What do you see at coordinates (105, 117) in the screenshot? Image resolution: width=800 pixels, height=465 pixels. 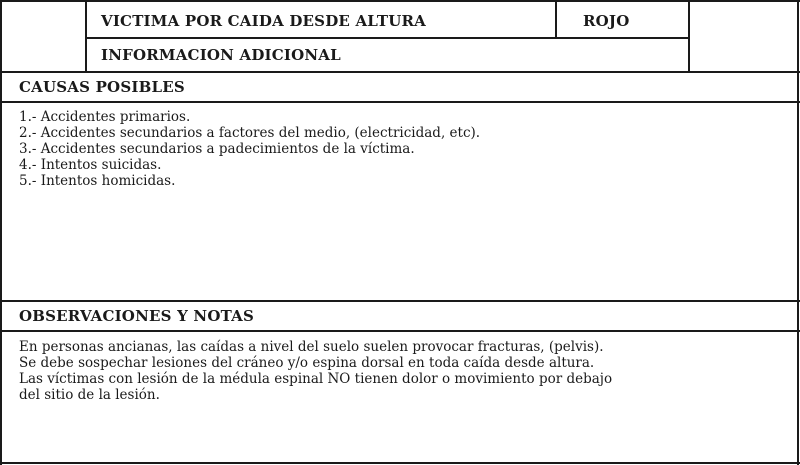 I see `cause-item: 1.- Accidentes primarios.` at bounding box center [105, 117].